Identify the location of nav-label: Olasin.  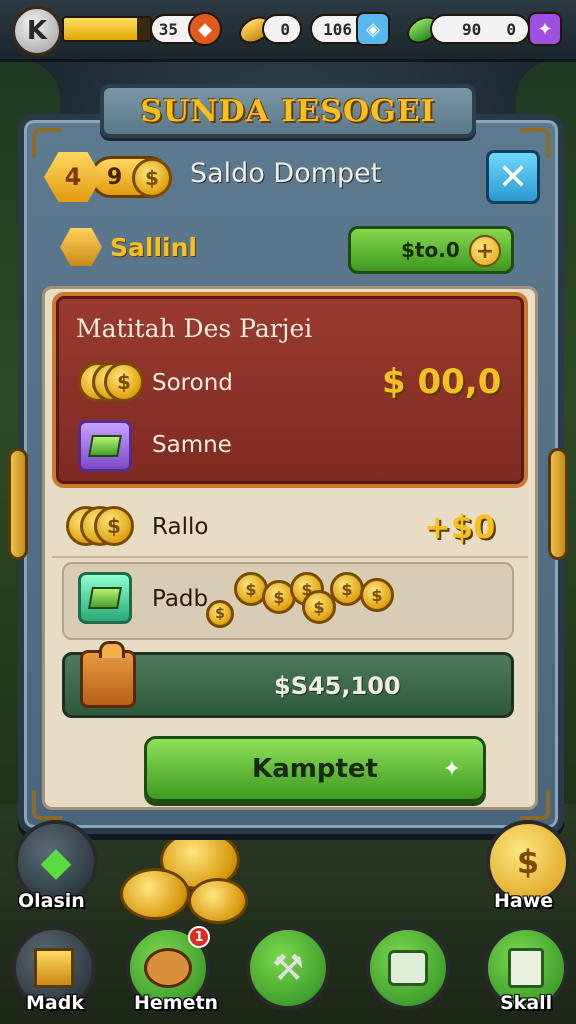
(51, 901).